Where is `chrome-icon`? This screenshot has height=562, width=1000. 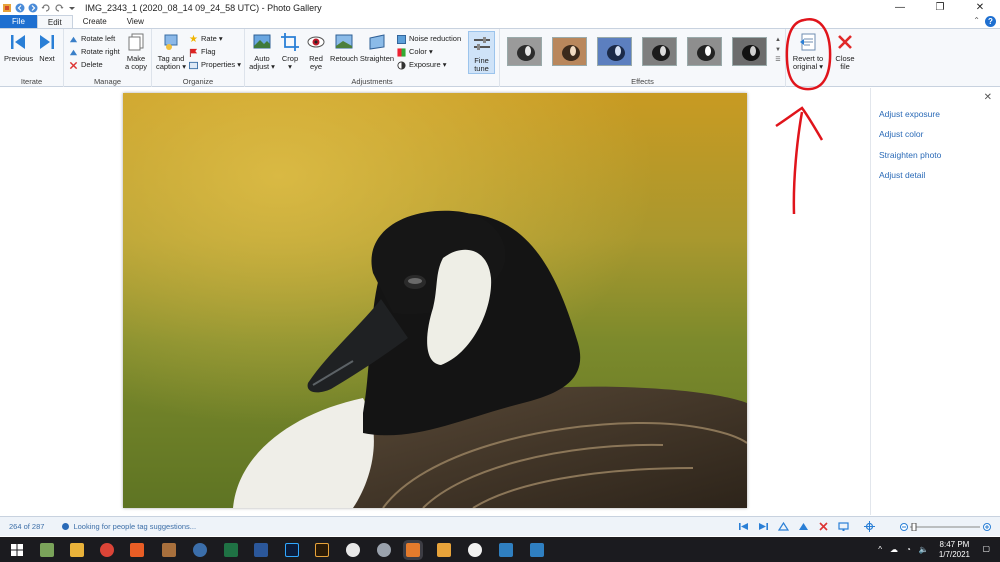
chrome-icon is located at coordinates (107, 550).